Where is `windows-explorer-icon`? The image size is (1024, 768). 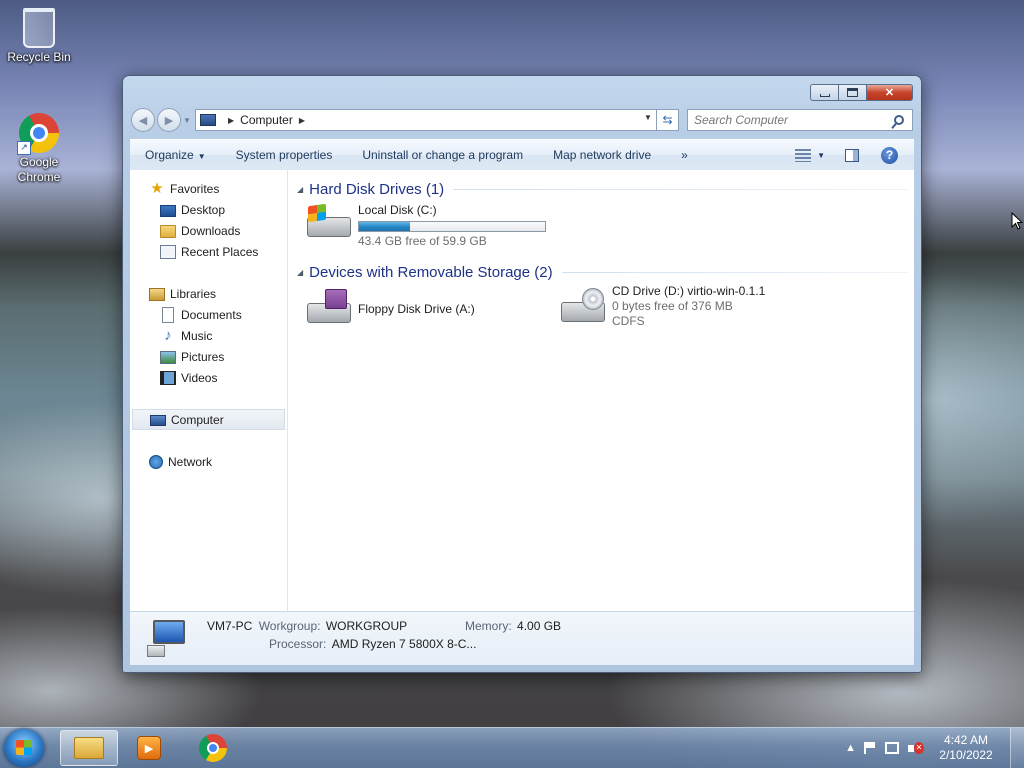 windows-explorer-icon is located at coordinates (89, 748).